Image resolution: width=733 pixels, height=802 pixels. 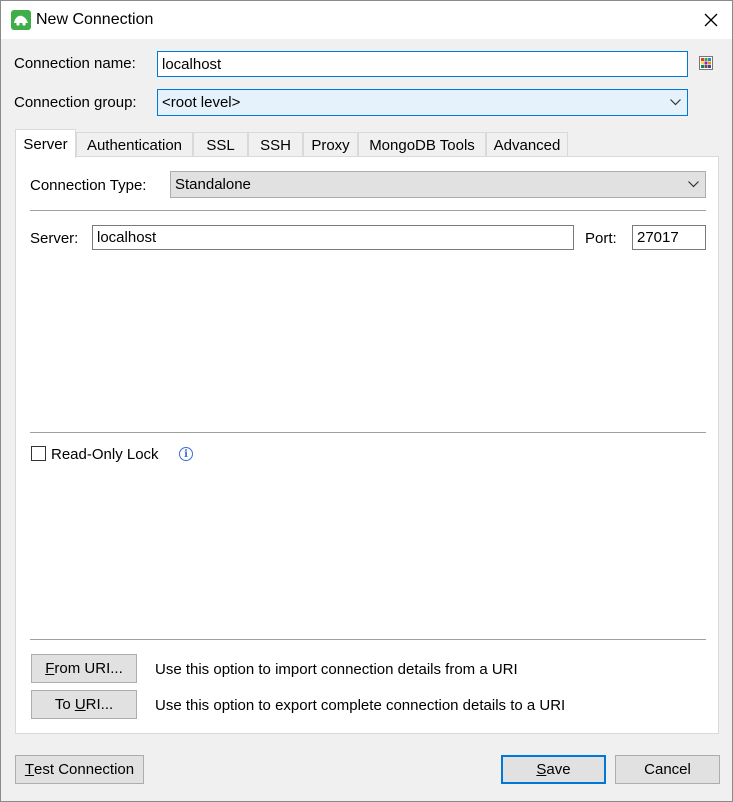 I want to click on save-button: Save, so click(x=553, y=769).